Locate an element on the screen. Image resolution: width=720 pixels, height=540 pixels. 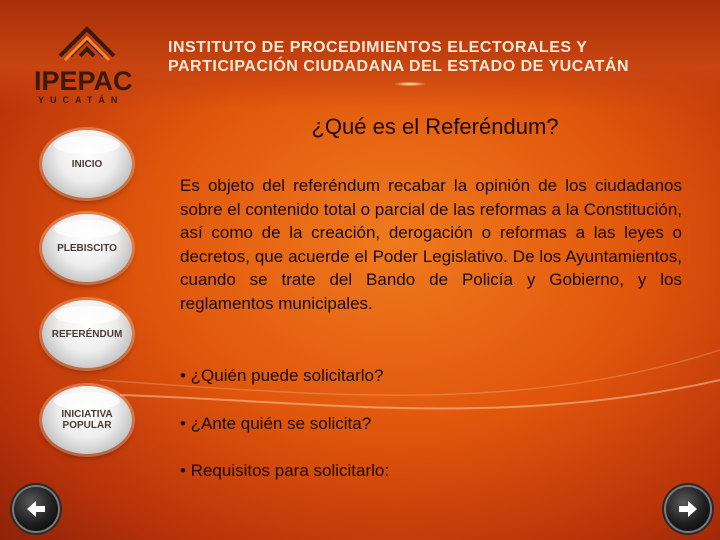
arrow-left-icon is located at coordinates (36, 509).